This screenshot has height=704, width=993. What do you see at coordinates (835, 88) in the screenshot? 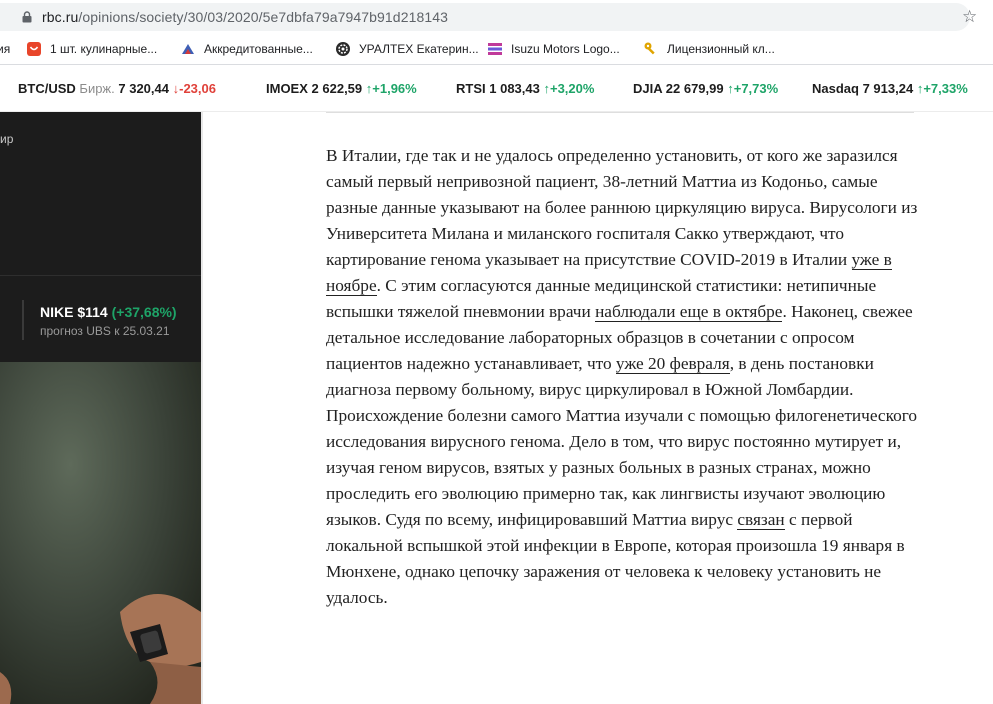
I see `ticker-name: Nasdaq` at bounding box center [835, 88].